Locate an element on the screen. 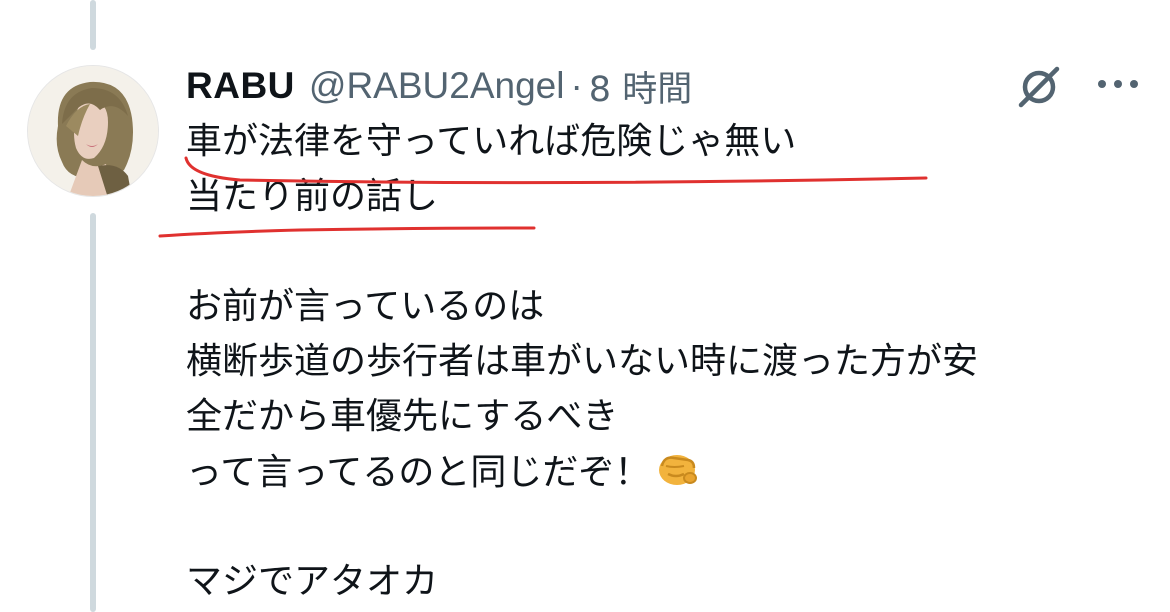 The image size is (1170, 612). timestamp: 8 時間 is located at coordinates (640, 86).